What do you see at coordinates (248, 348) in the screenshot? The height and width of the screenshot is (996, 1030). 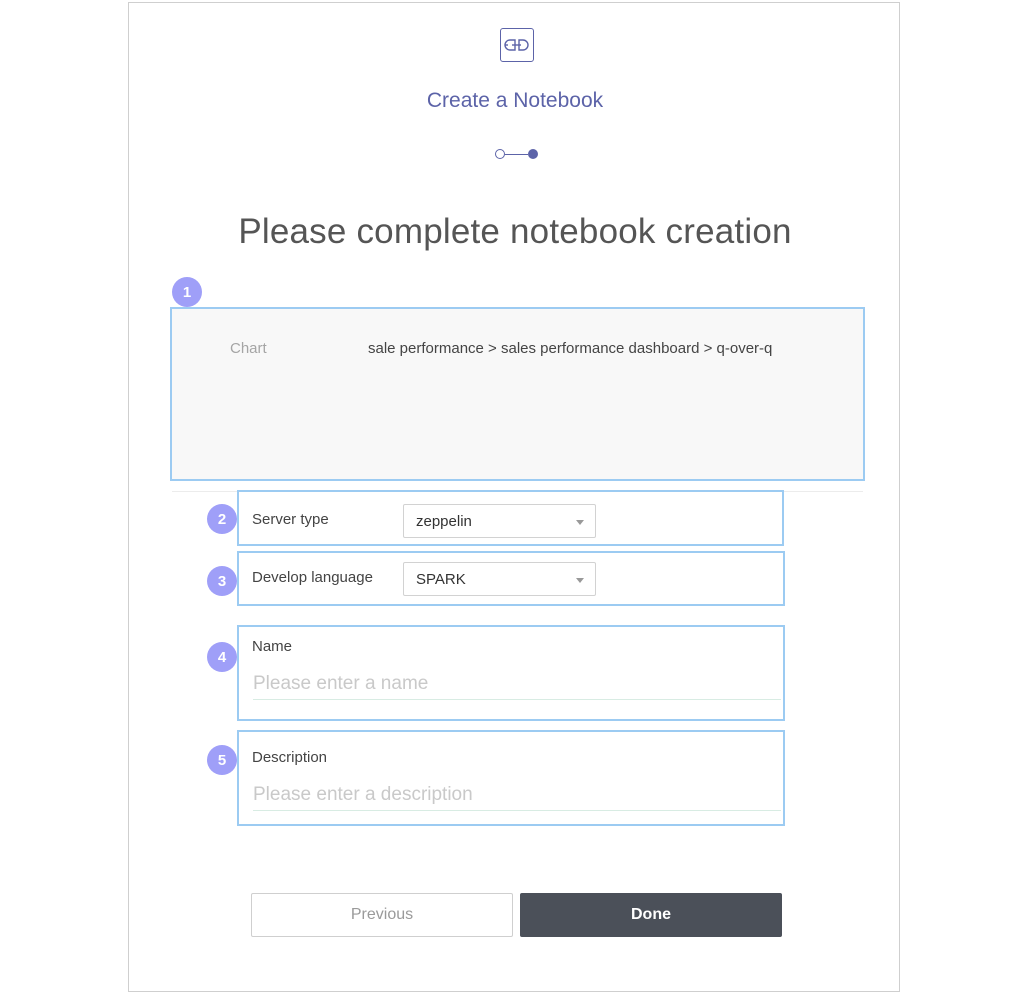 I see `chart-label: Chart` at bounding box center [248, 348].